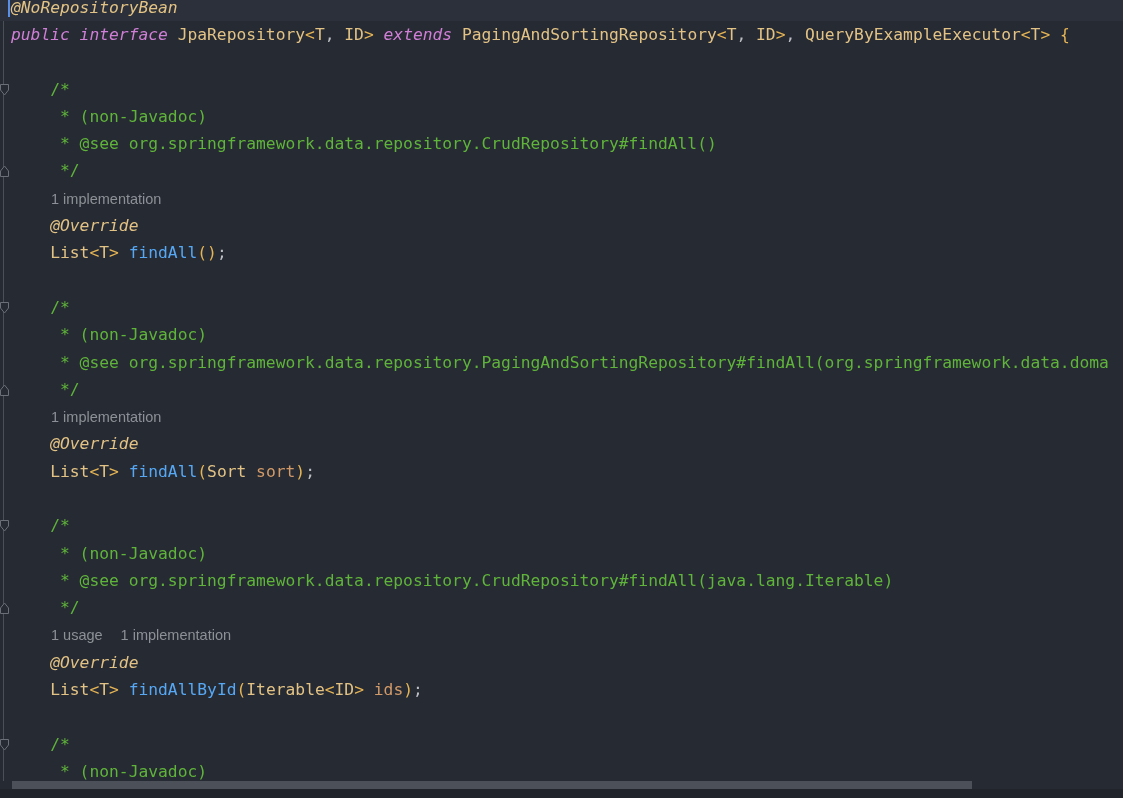  I want to click on code-line: * @see org.springframework.data.repository.PagingAndSortingRepository#findAll(org.springframework.data.doma, so click(584, 362).